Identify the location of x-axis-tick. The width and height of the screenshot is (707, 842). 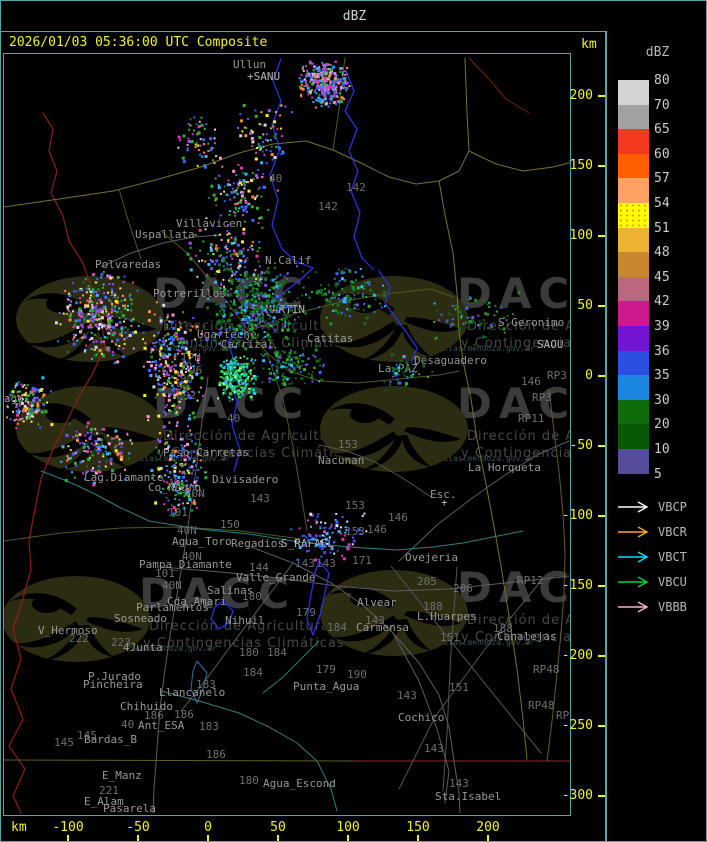
(348, 838).